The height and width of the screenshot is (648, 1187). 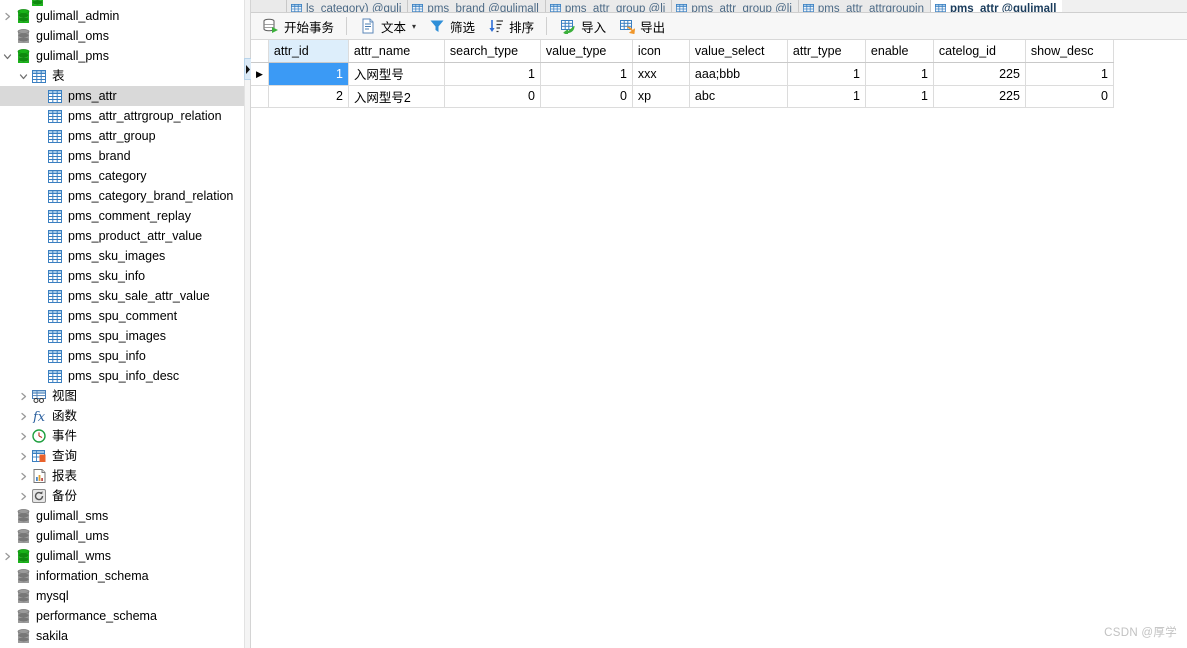 What do you see at coordinates (661, 96) in the screenshot?
I see `cell-icon: xp` at bounding box center [661, 96].